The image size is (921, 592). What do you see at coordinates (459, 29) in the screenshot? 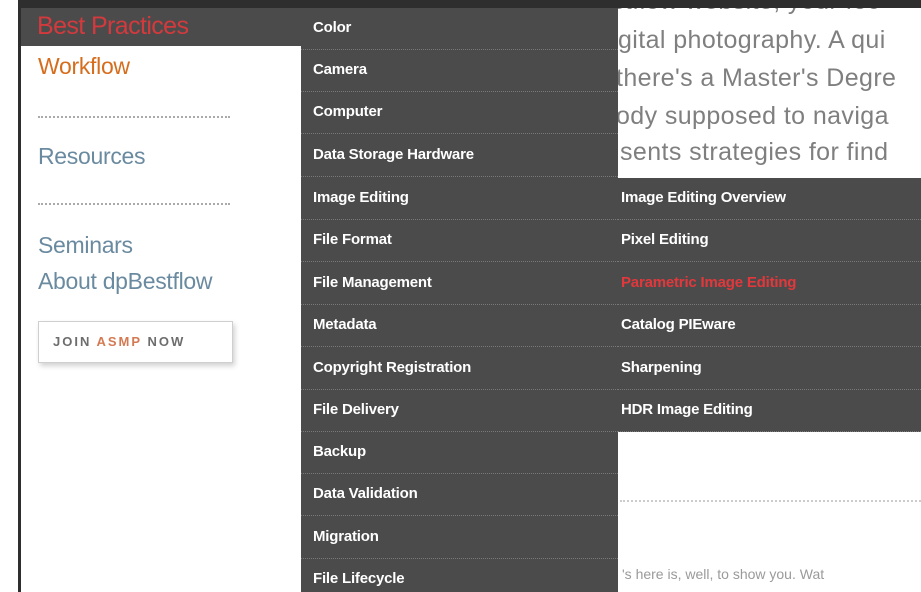
I see `menu-item-color: Color` at bounding box center [459, 29].